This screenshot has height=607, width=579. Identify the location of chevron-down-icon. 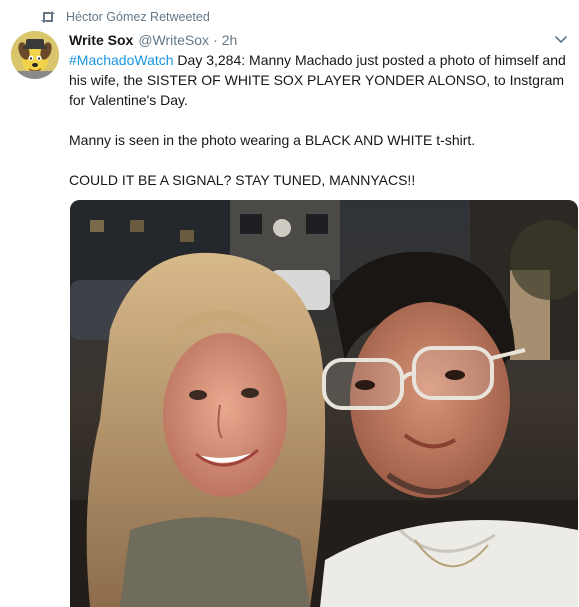
(561, 39).